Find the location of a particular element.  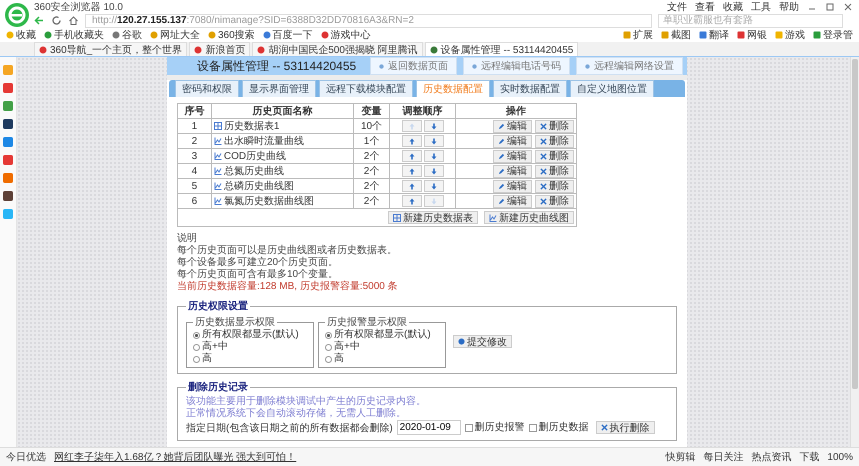

menu-item: 收藏 is located at coordinates (733, 7).